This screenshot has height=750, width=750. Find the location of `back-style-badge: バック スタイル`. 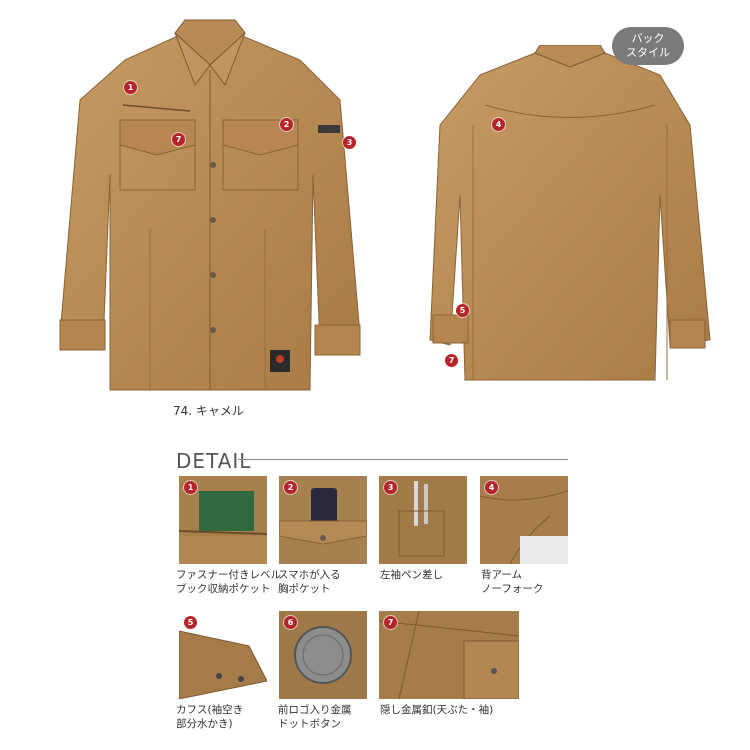

back-style-badge: バック スタイル is located at coordinates (648, 46).